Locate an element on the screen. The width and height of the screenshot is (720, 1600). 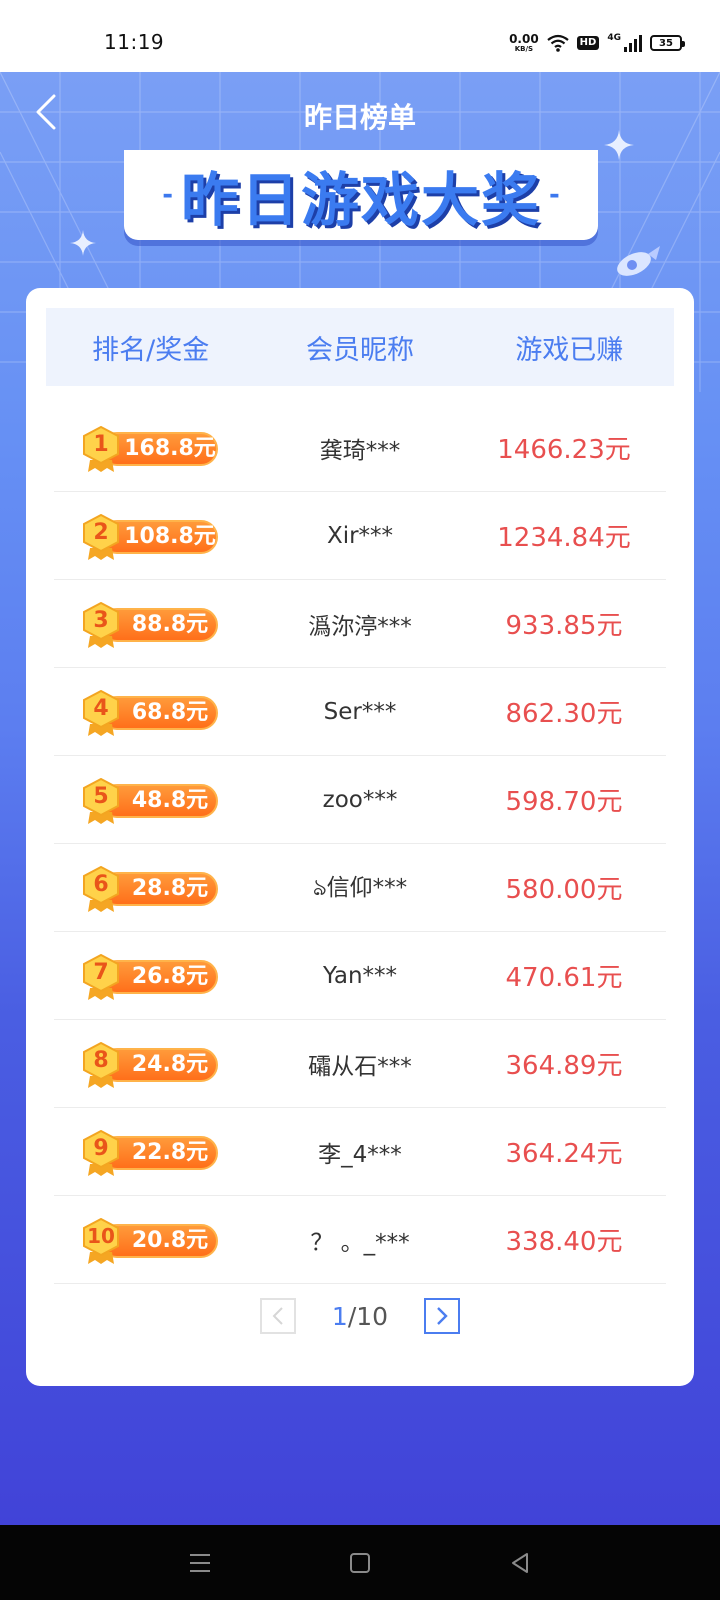
triangle-back-icon is located at coordinates (520, 1562).